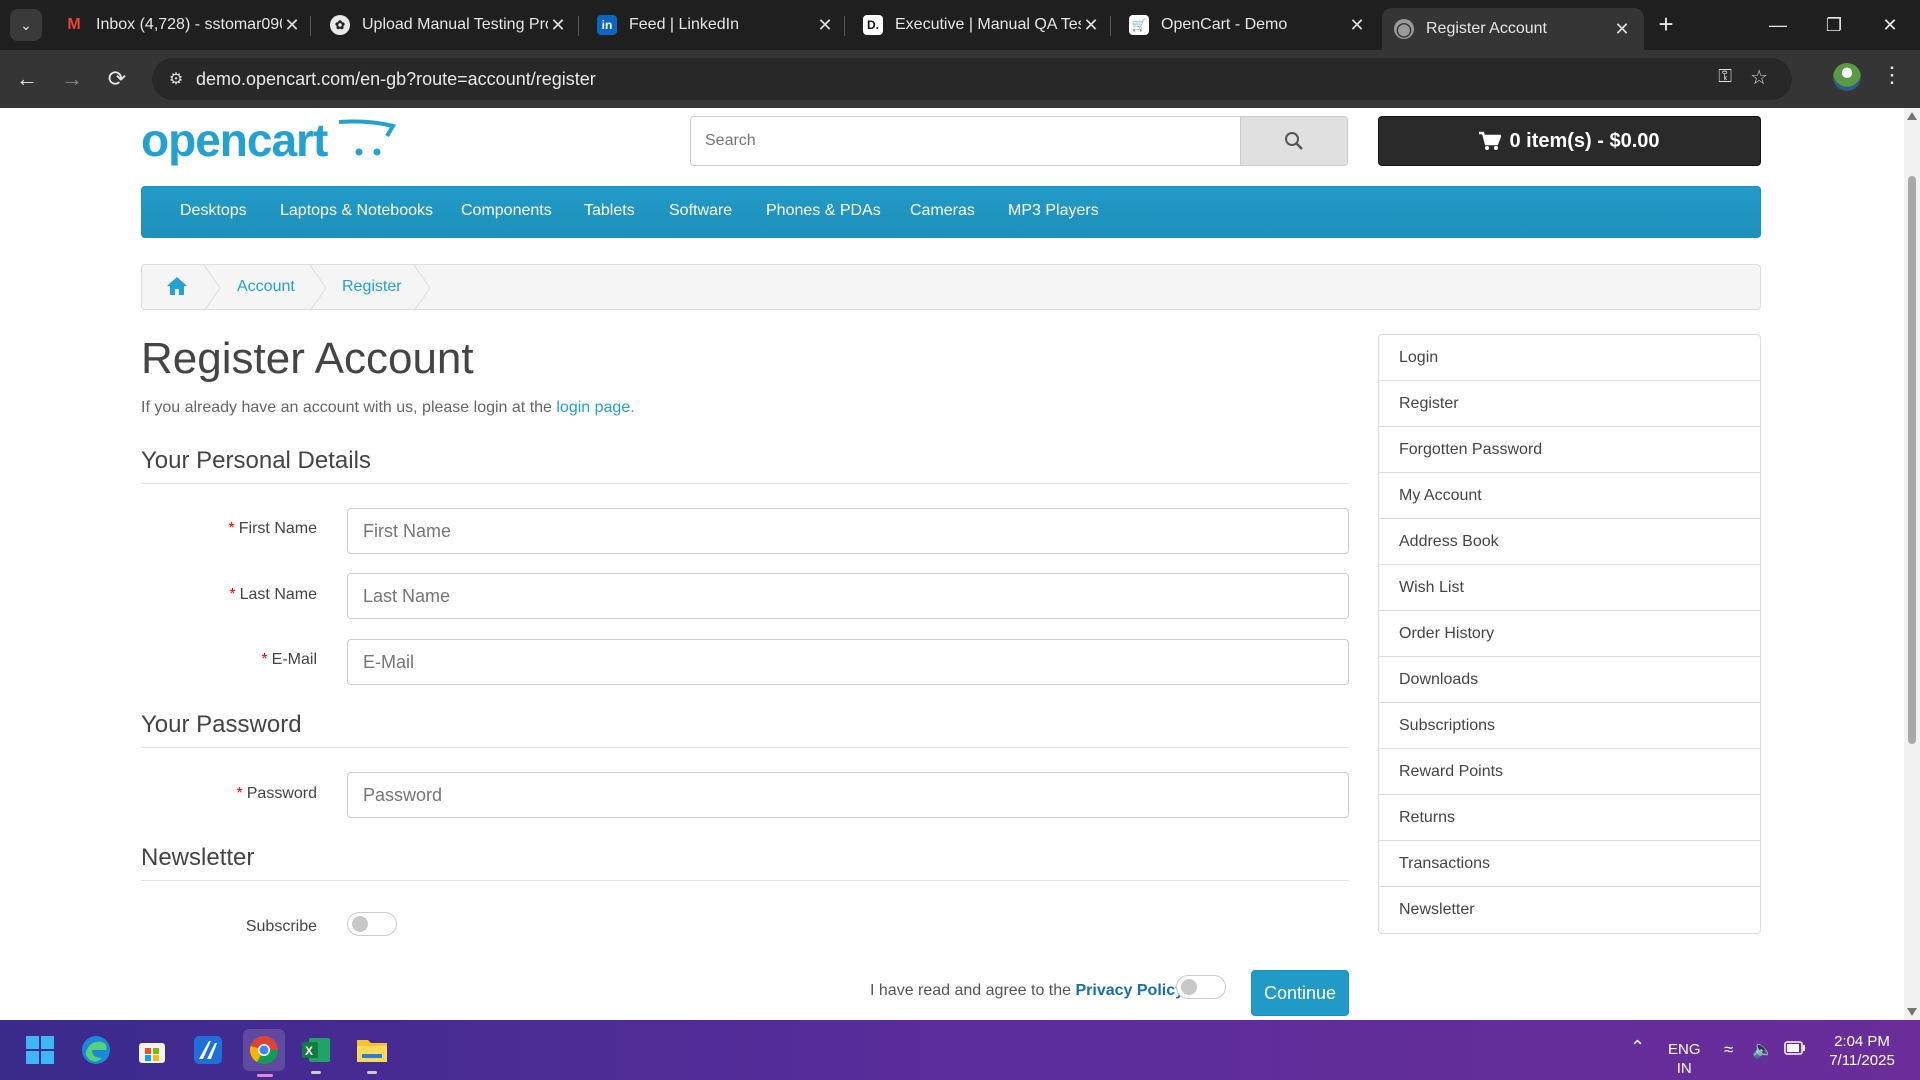  What do you see at coordinates (1637, 1047) in the screenshot?
I see `show-hidden-icons-chevron-icon: ⌃` at bounding box center [1637, 1047].